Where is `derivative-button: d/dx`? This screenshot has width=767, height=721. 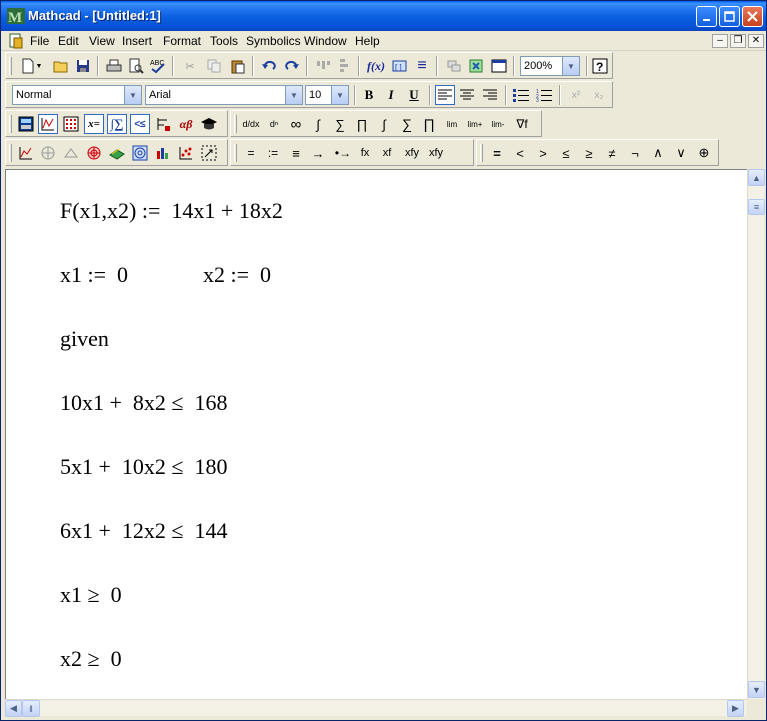
derivative-button: d/dx is located at coordinates (251, 124).